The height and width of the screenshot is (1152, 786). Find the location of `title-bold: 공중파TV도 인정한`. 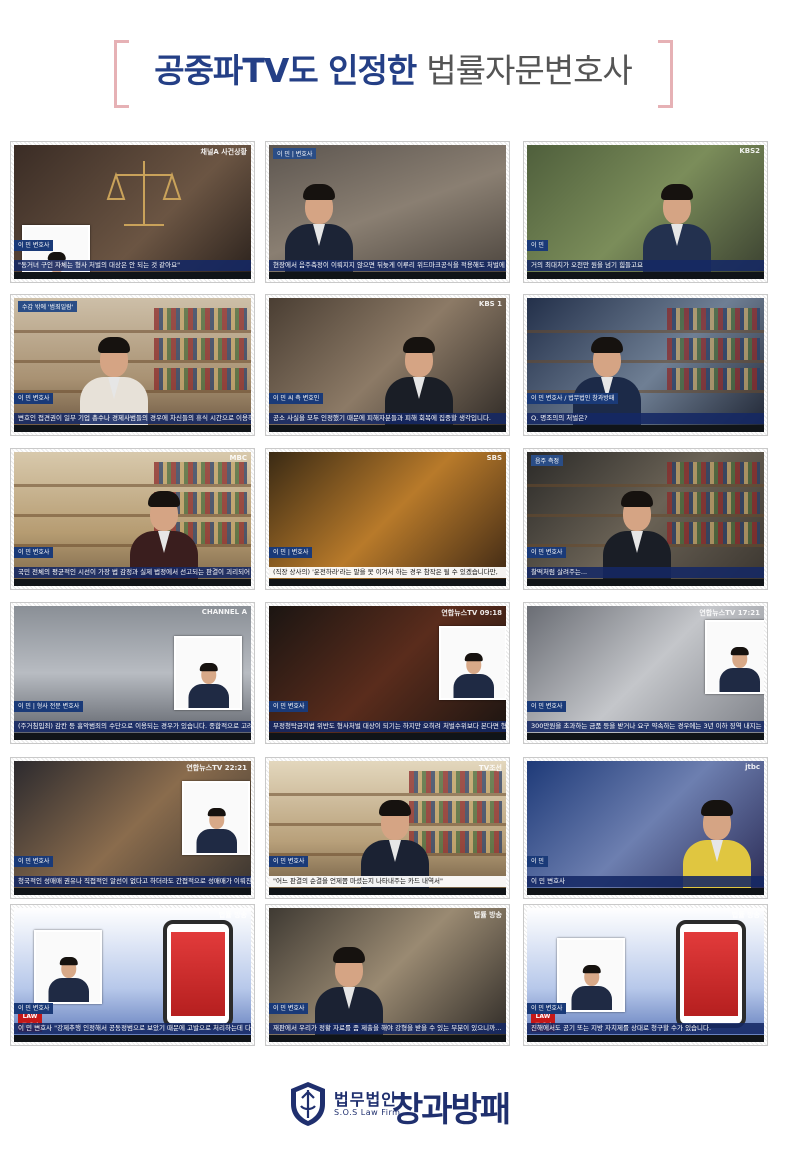

title-bold: 공중파TV도 인정한 is located at coordinates (285, 70).